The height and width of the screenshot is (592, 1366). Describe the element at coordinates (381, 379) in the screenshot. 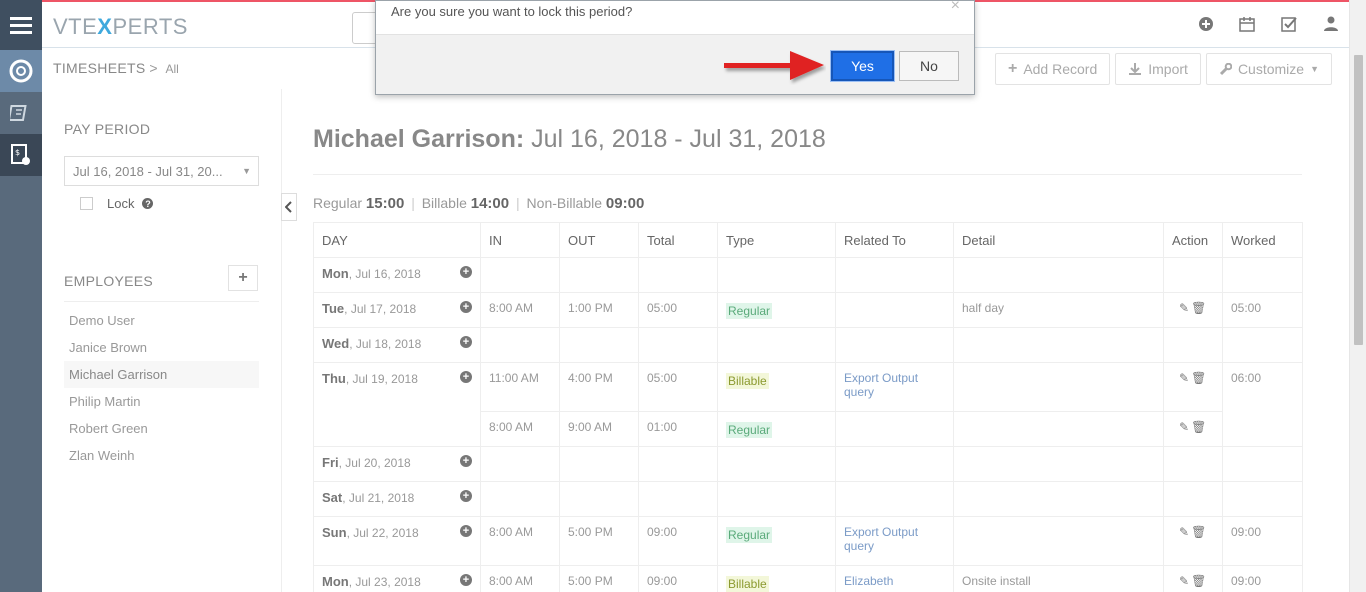

I see `day-date: , Jul 19, 2018` at that location.